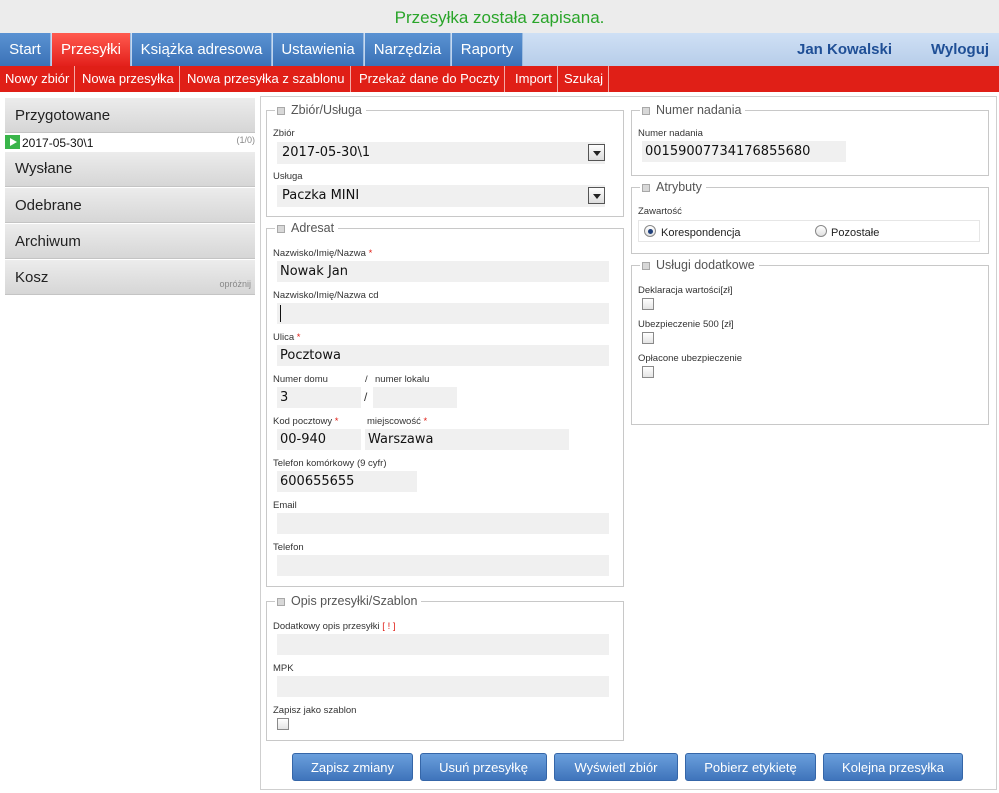  I want to click on house-input: 3, so click(319, 397).